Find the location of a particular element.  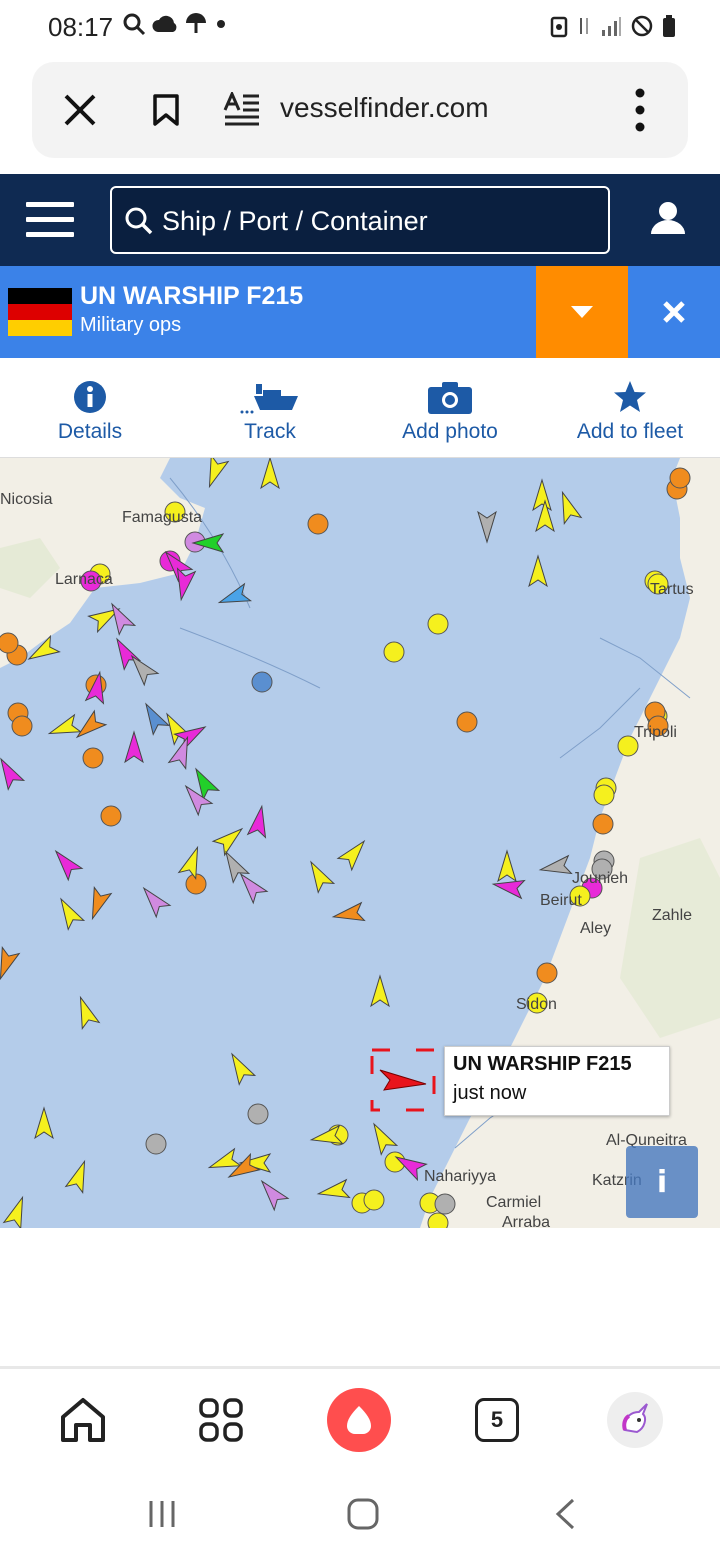

profile-button is located at coordinates (635, 1420).